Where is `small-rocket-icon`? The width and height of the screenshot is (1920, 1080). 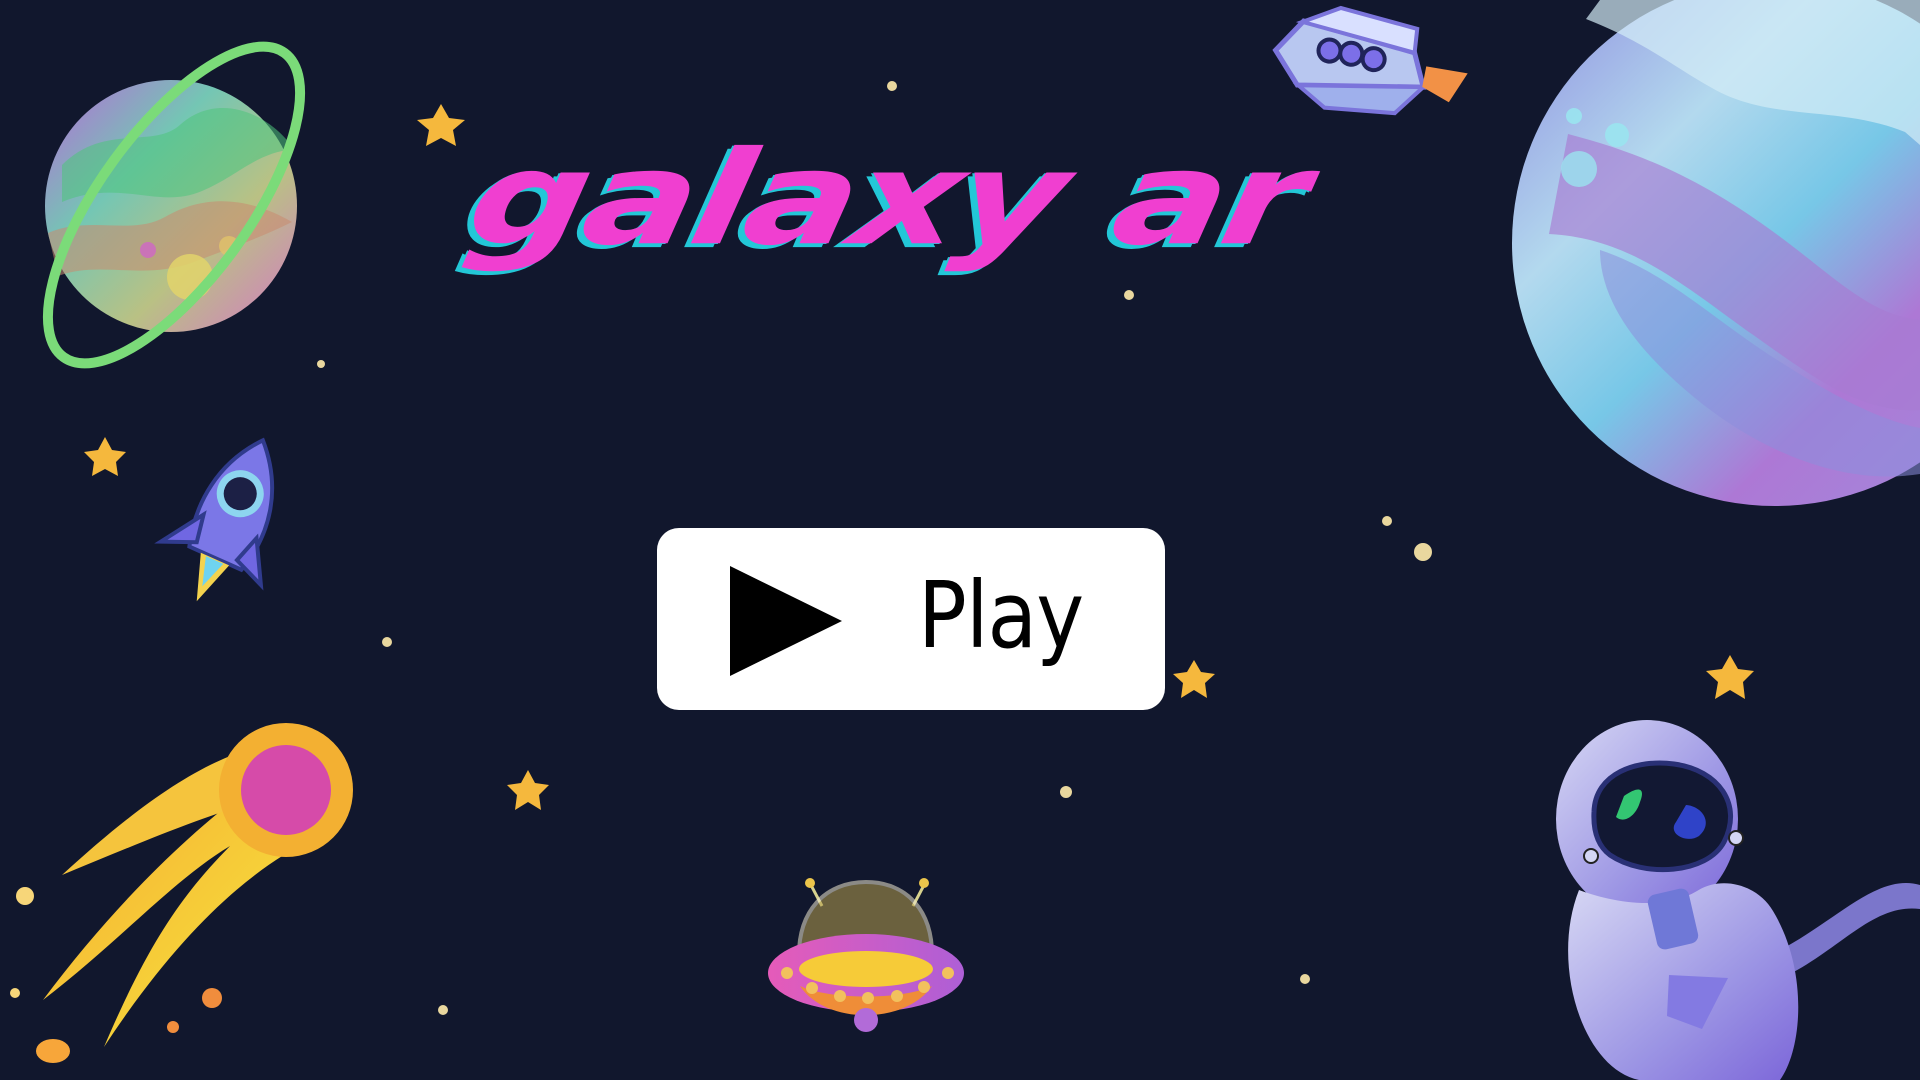
small-rocket-icon is located at coordinates (214, 519).